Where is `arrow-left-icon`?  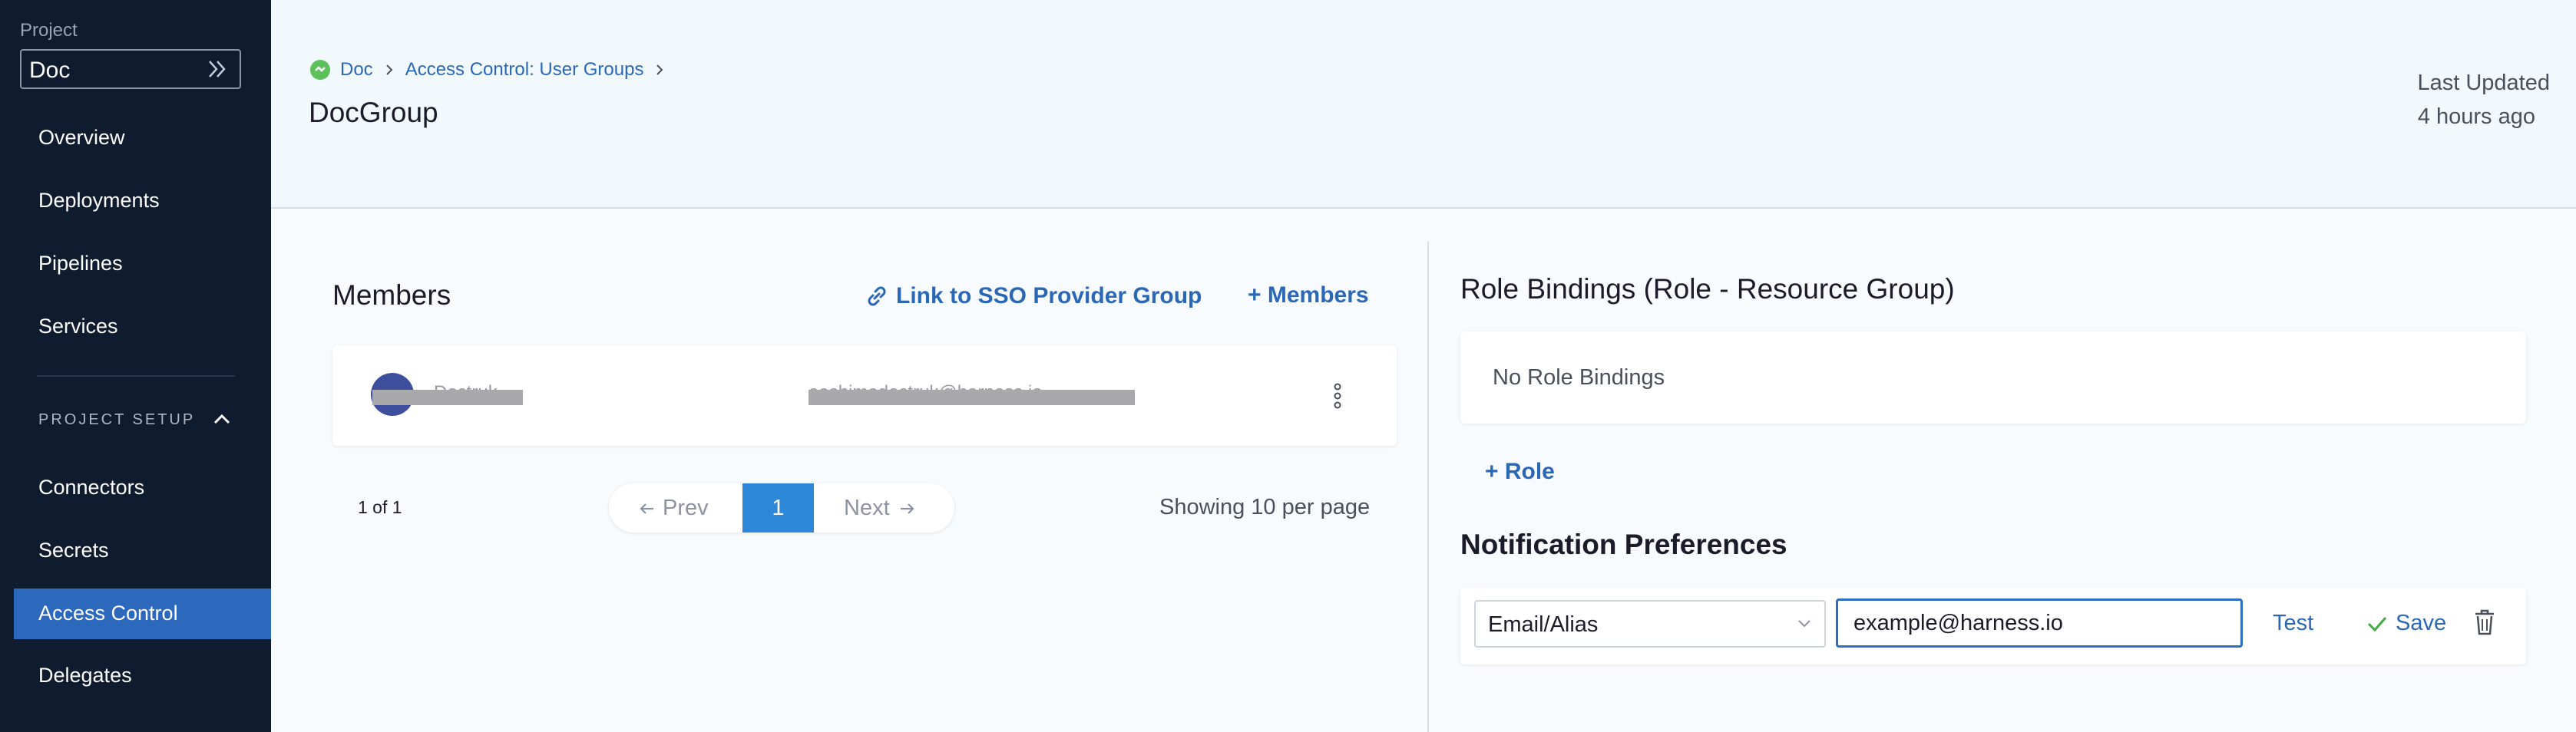 arrow-left-icon is located at coordinates (646, 509).